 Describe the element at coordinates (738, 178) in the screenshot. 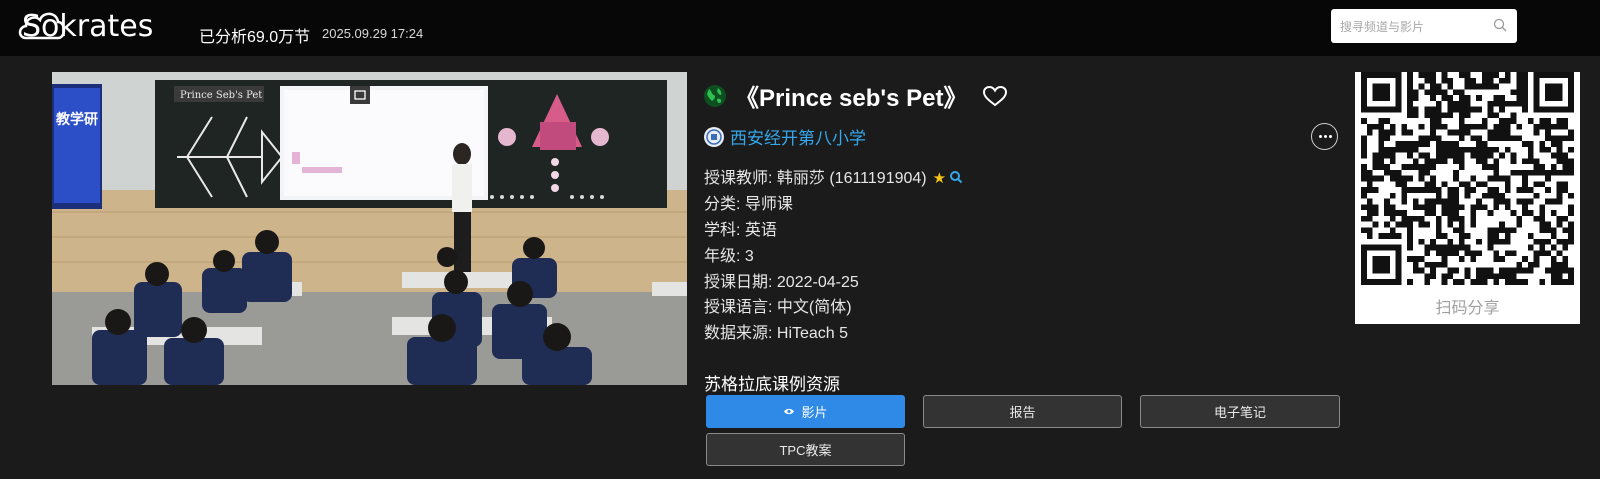

I see `meta-label: 授课教师:` at that location.